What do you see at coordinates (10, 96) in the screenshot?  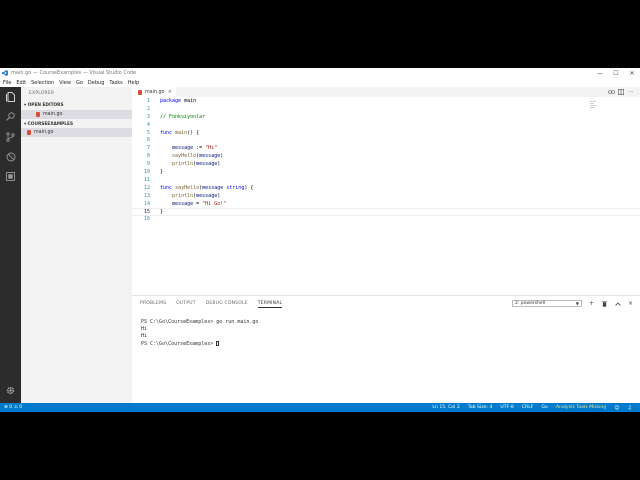 I see `explorer-icon` at bounding box center [10, 96].